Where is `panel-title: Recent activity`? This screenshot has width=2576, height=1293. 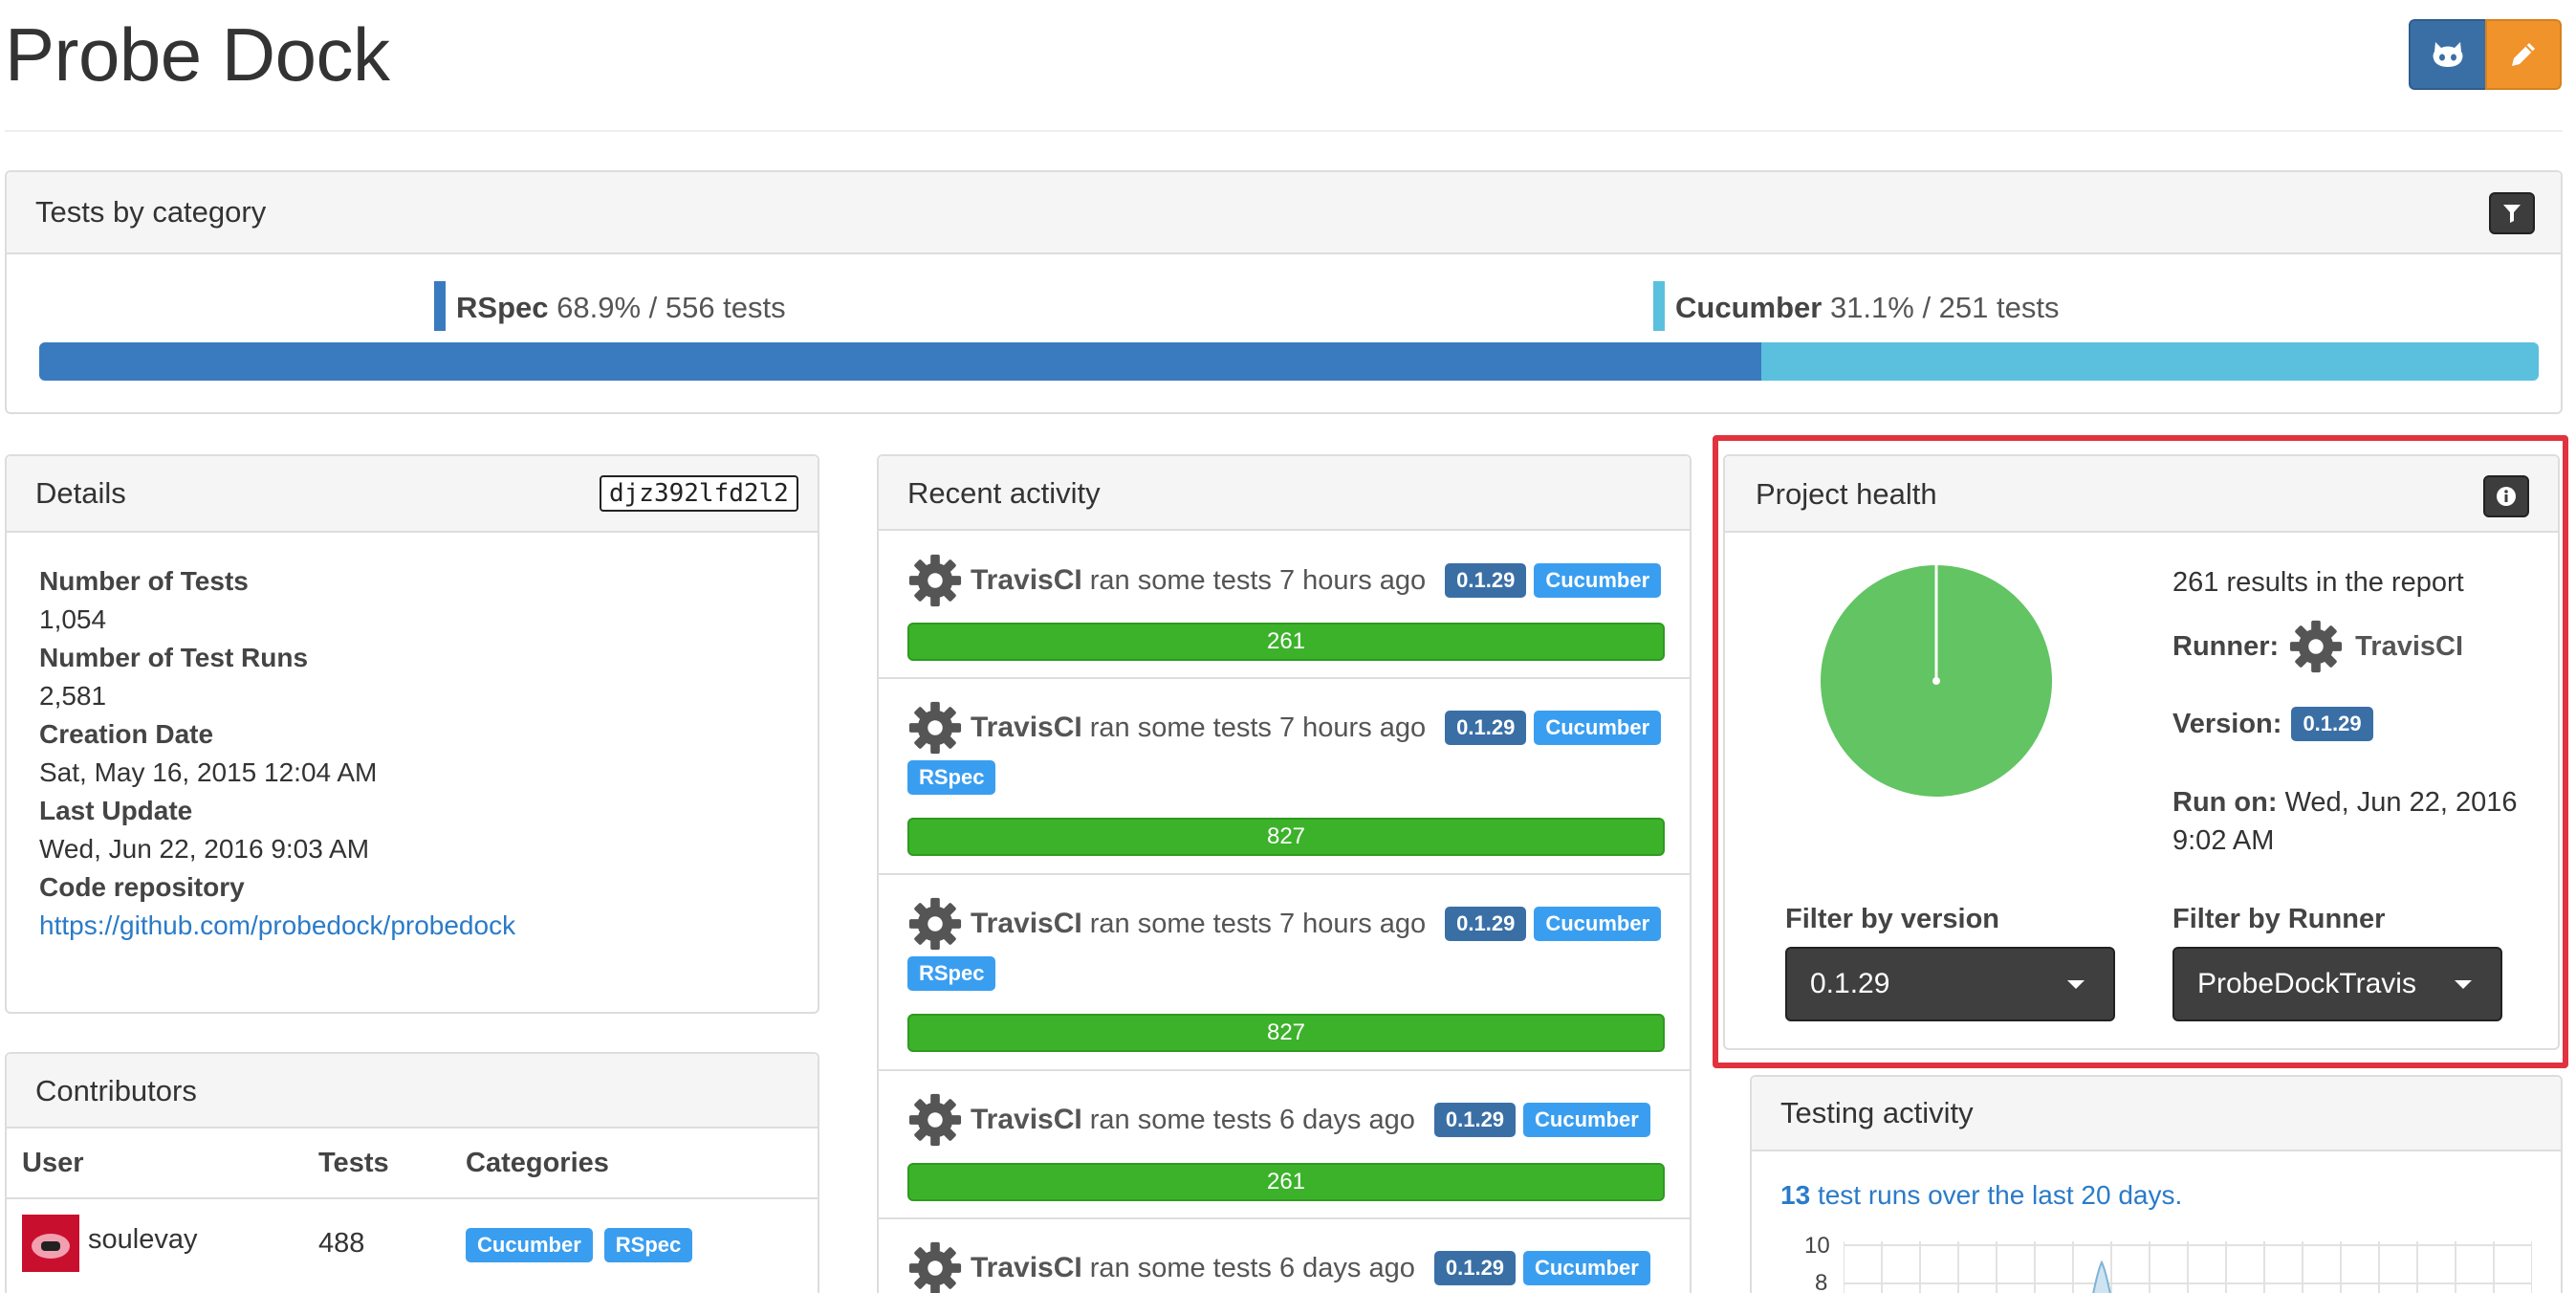
panel-title: Recent activity is located at coordinates (1004, 493).